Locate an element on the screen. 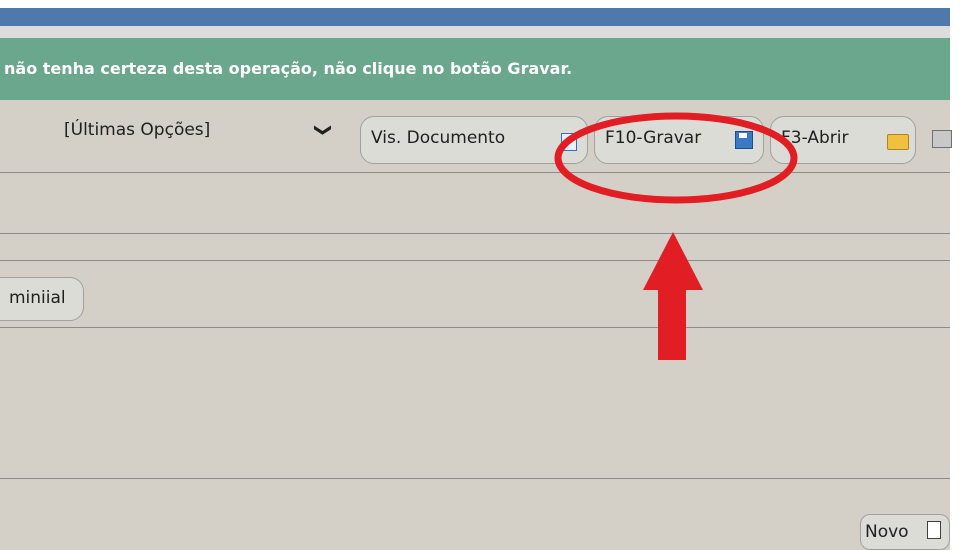 This screenshot has height=550, width=965. right-edge is located at coordinates (957, 275).